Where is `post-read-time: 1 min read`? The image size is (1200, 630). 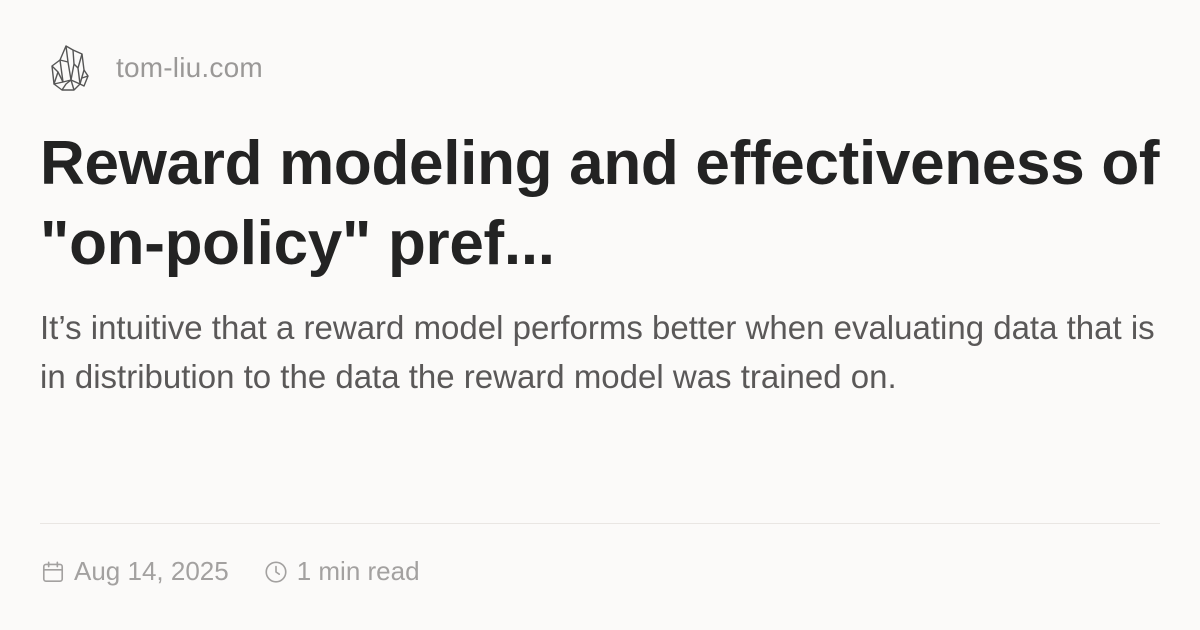
post-read-time: 1 min read is located at coordinates (341, 571).